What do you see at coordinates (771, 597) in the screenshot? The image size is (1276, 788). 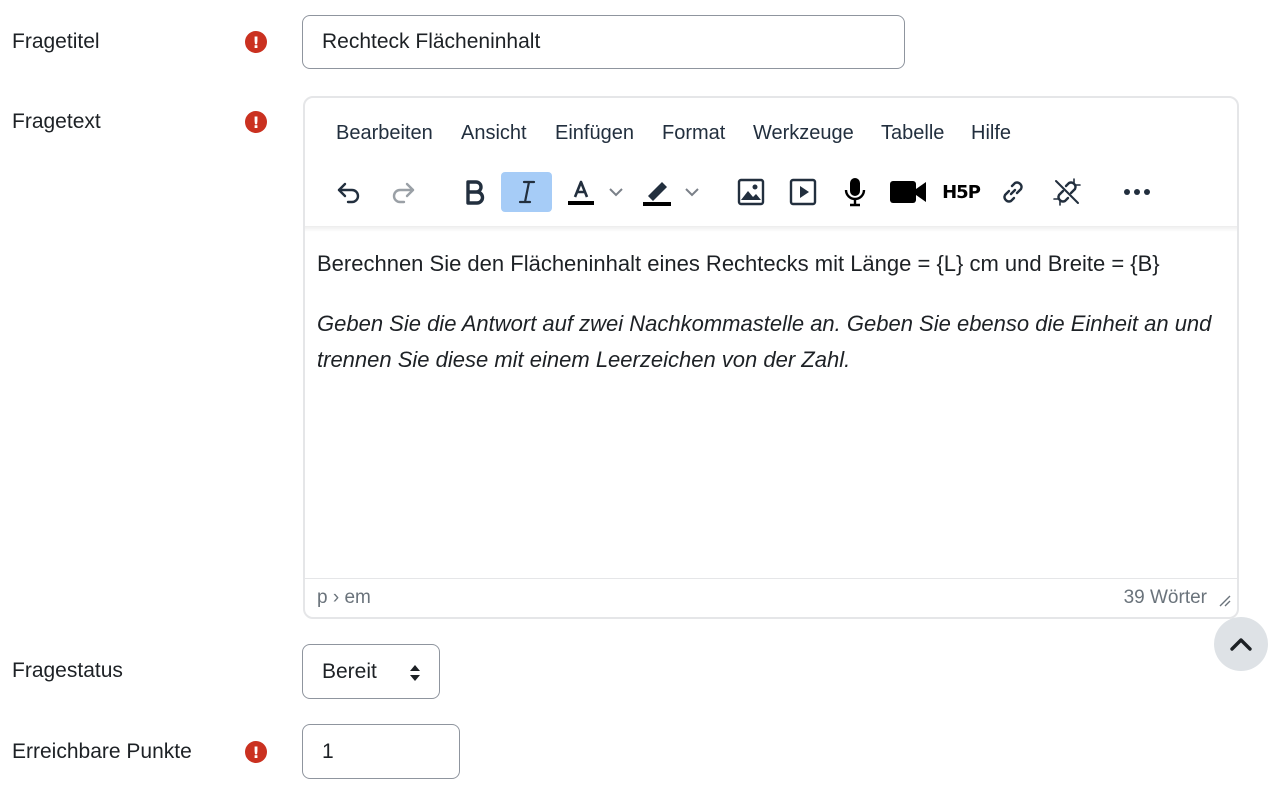 I see `editor-statusbar: p › em 39 Wörter` at bounding box center [771, 597].